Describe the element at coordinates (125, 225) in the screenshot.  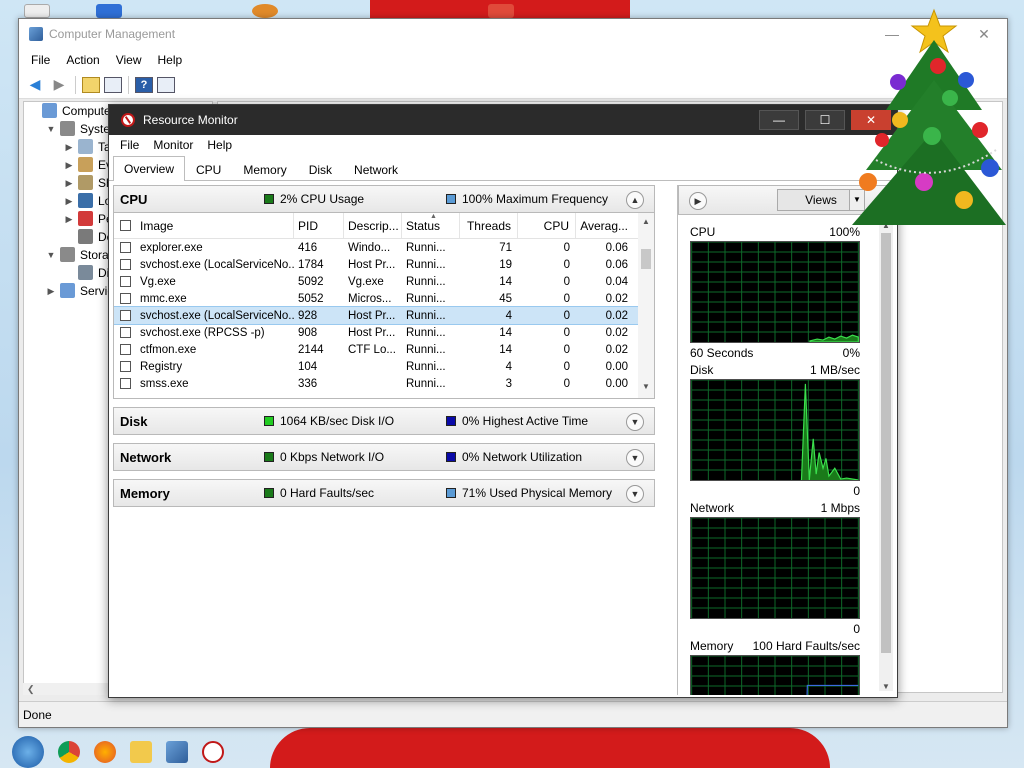
I see `select-all-checkbox` at that location.